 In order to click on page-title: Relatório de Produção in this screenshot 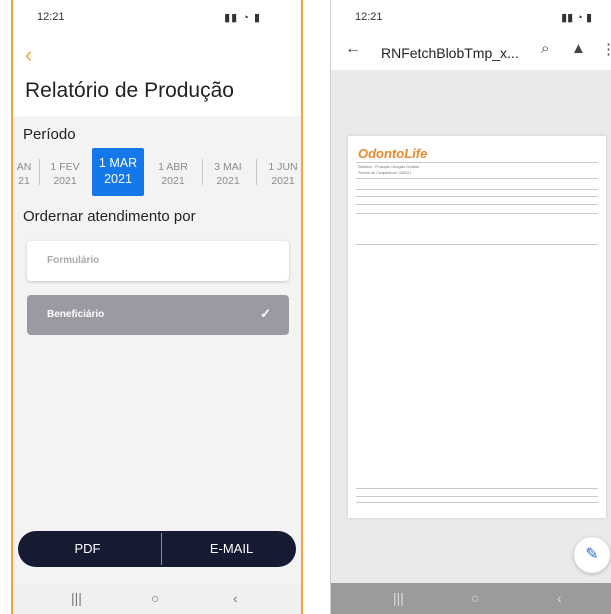, I will do `click(129, 90)`.